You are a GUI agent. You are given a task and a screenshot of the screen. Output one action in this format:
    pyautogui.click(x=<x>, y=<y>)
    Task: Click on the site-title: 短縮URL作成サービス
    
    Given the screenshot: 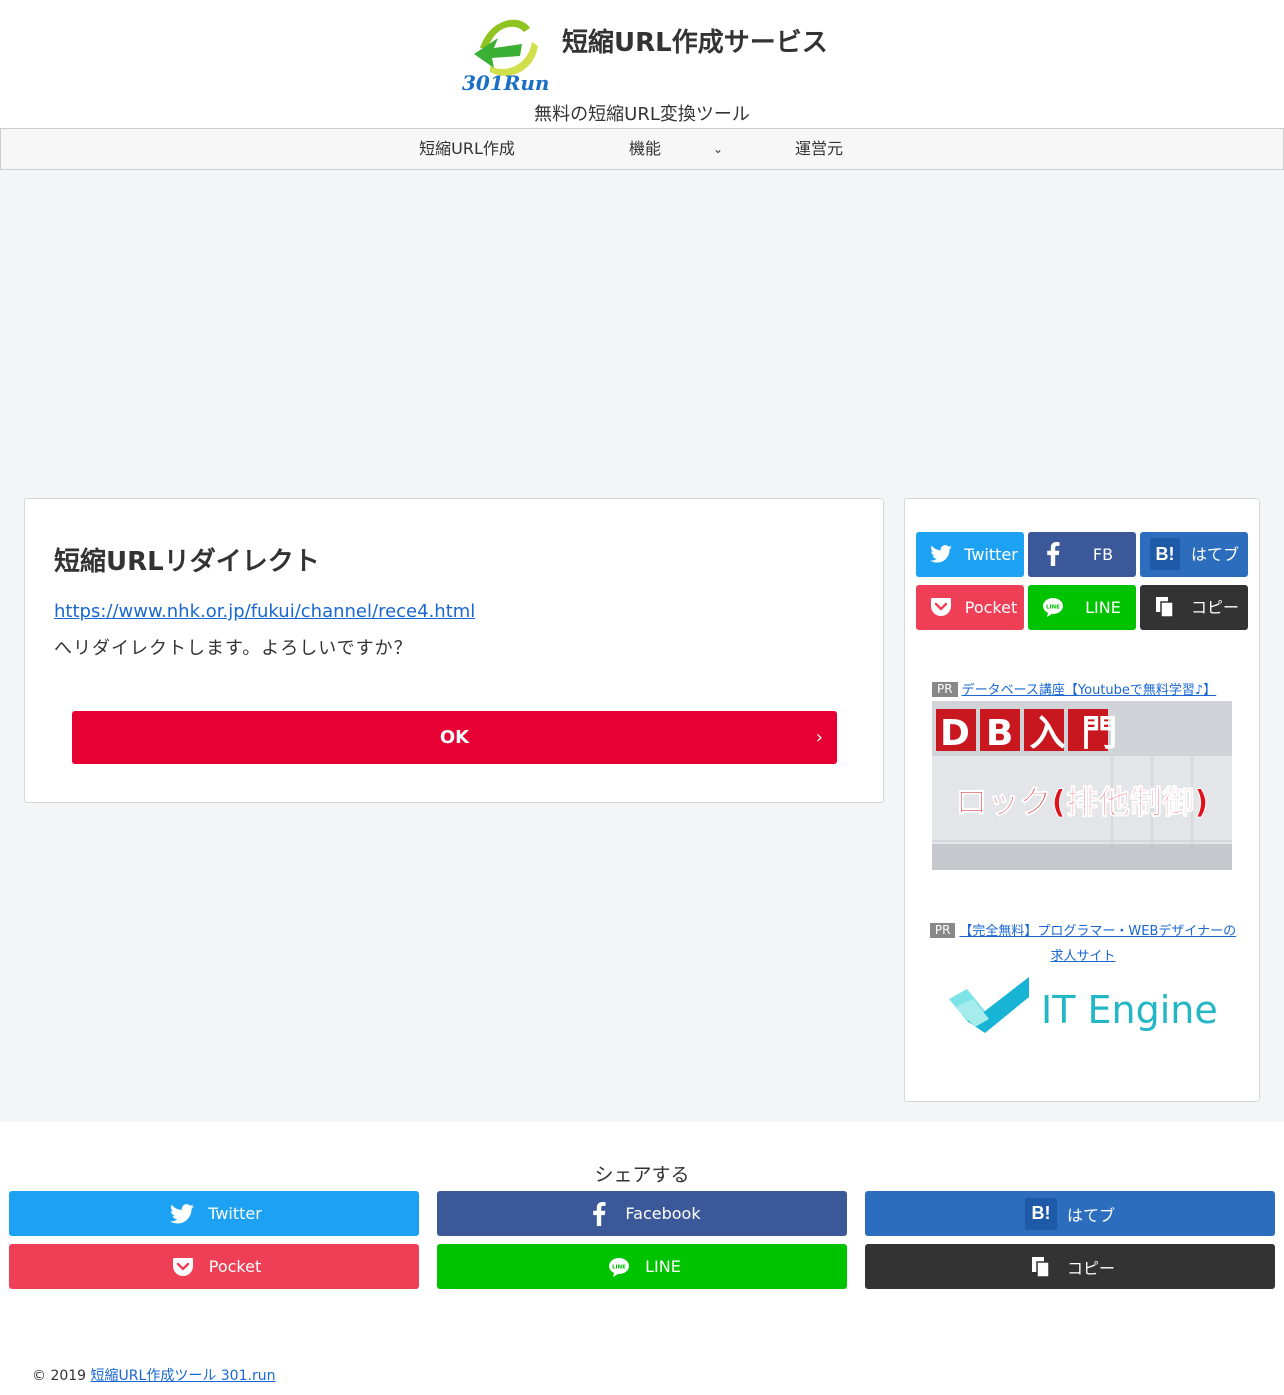 What is the action you would take?
    pyautogui.click(x=695, y=40)
    